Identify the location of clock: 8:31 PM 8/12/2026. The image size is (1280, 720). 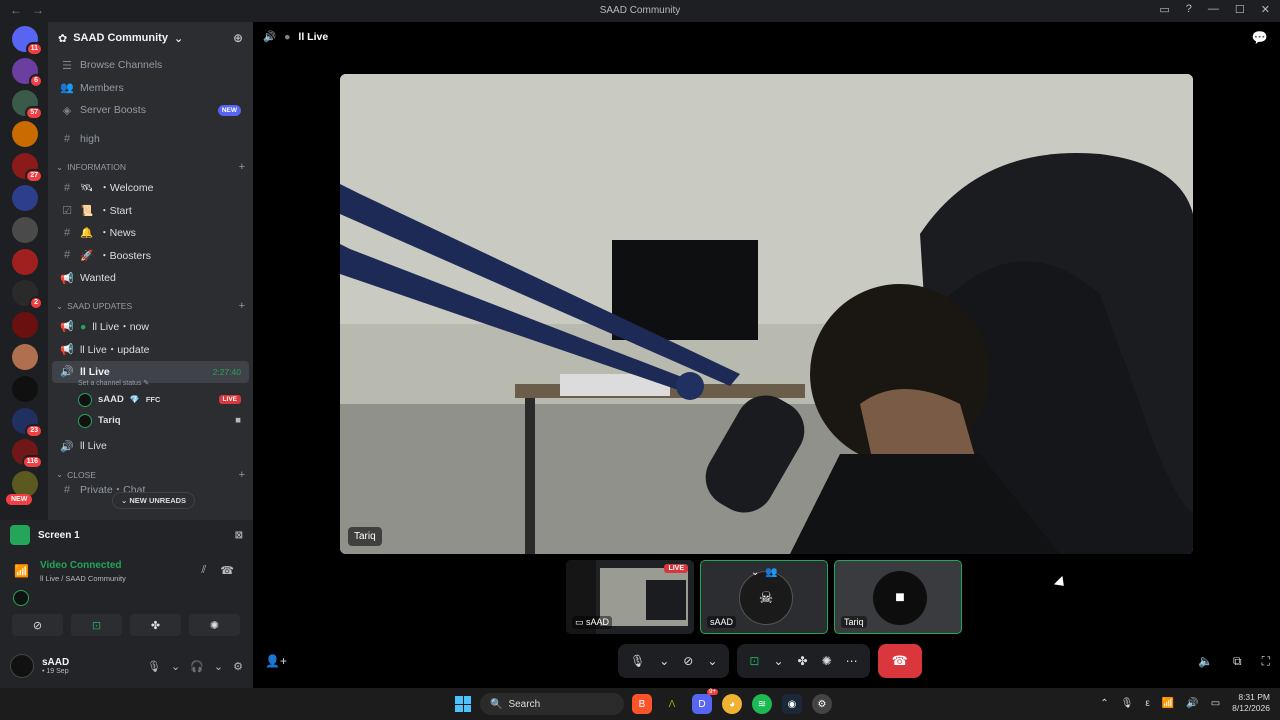
(1251, 703).